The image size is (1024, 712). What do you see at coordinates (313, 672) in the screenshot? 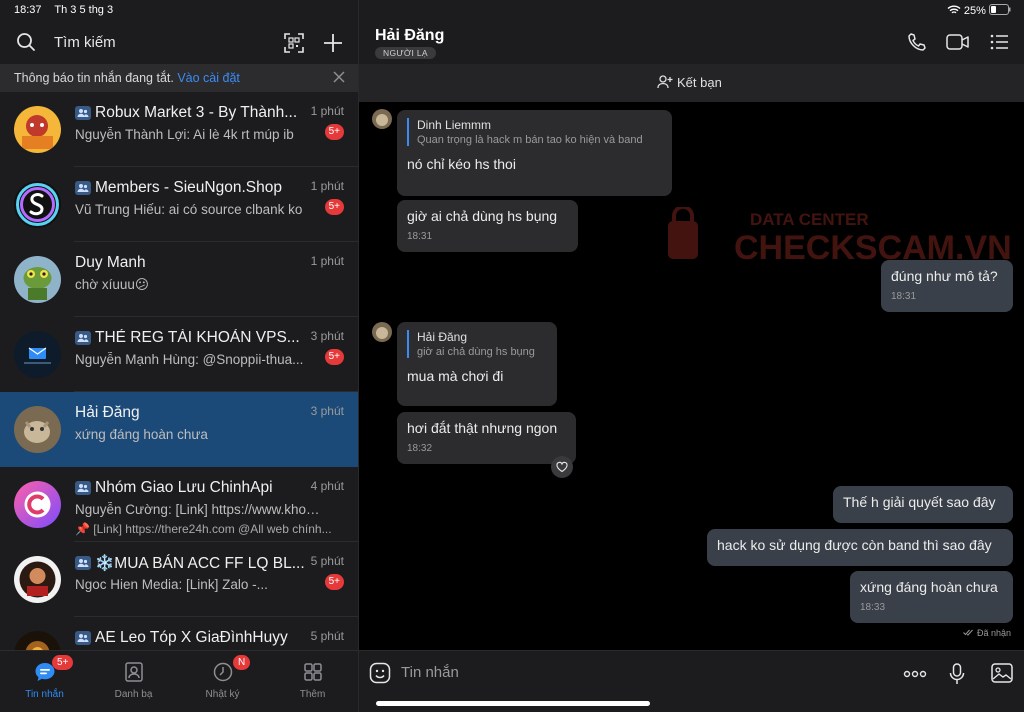
I see `grid-icon` at bounding box center [313, 672].